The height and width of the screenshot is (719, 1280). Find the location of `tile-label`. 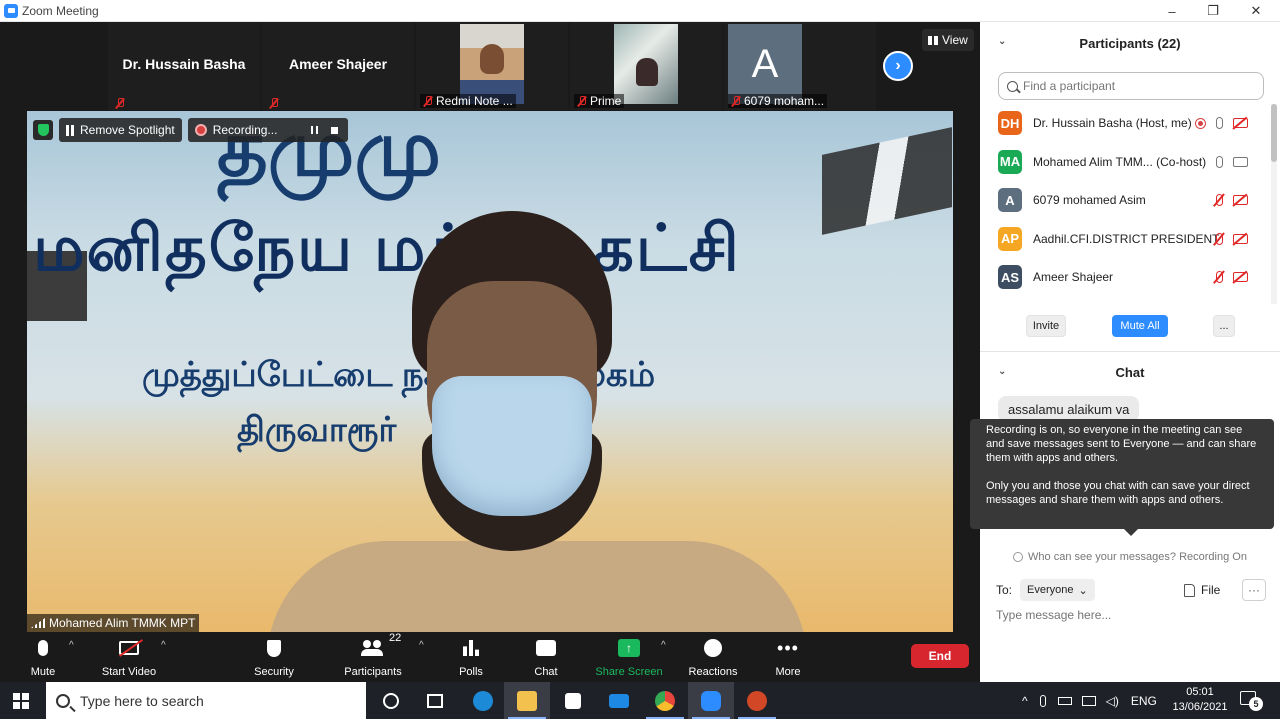

tile-label is located at coordinates (120, 103).